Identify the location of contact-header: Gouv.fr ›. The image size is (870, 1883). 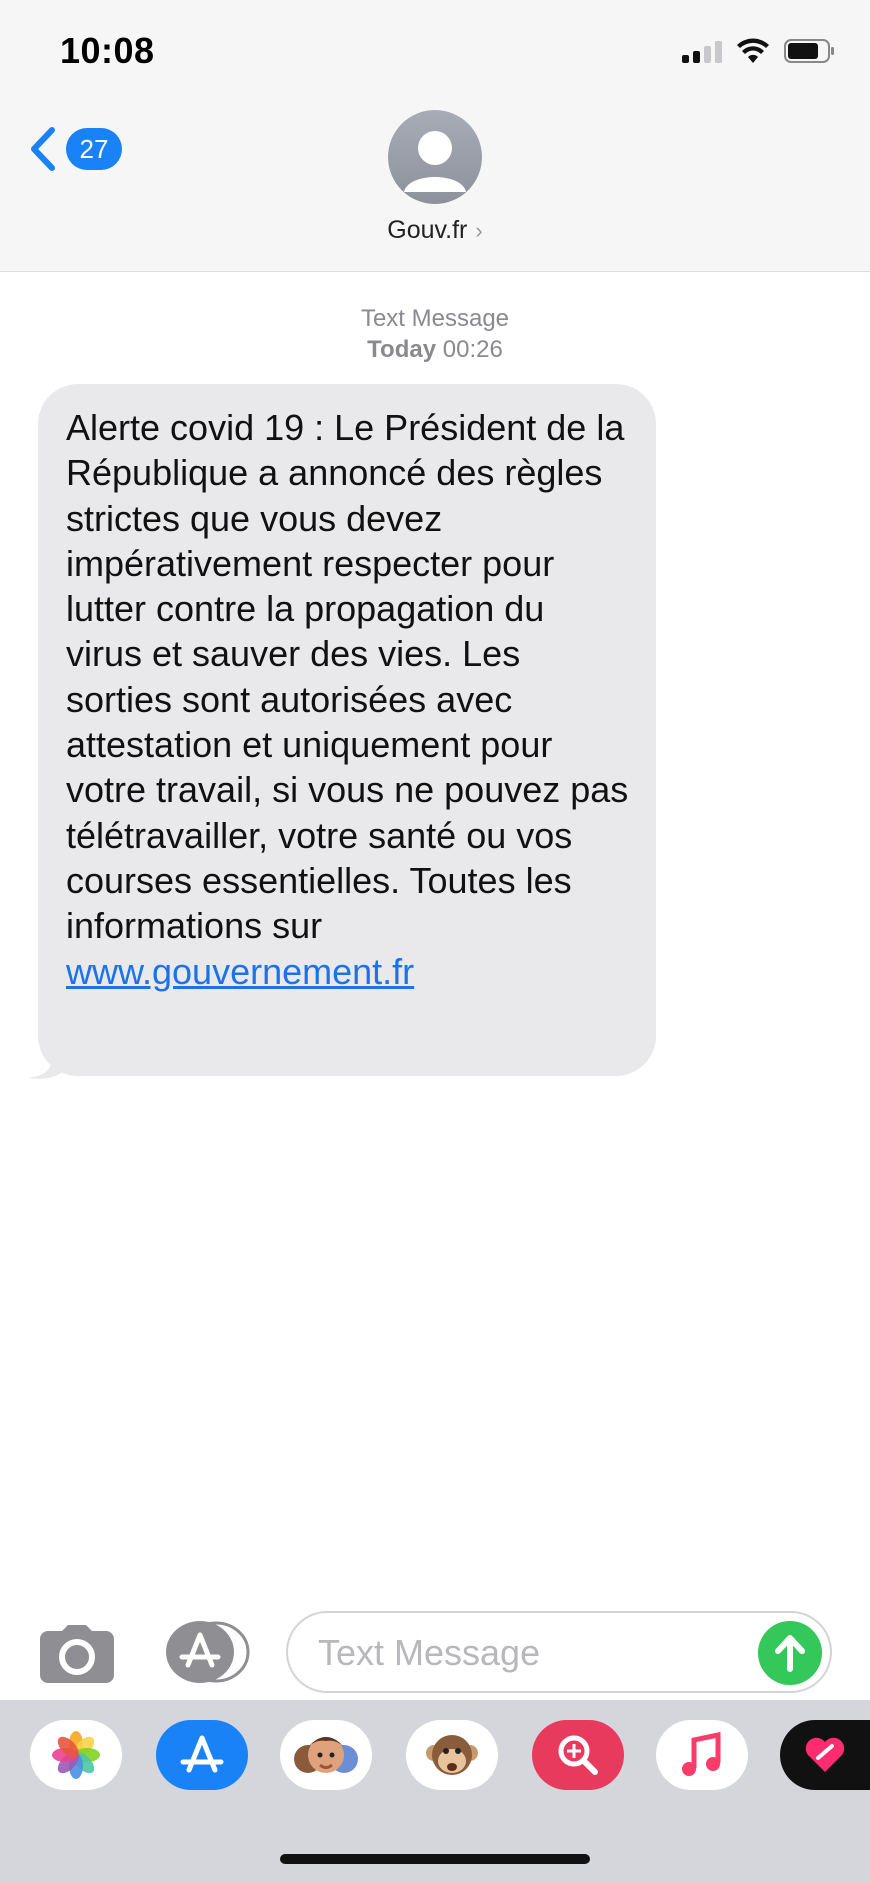
(435, 177).